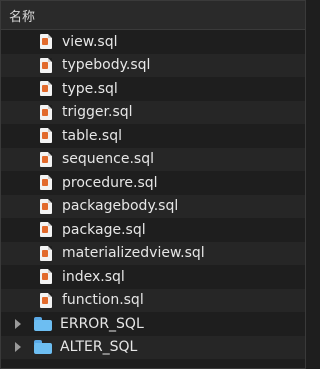 Image resolution: width=320 pixels, height=369 pixels. Describe the element at coordinates (153, 89) in the screenshot. I see `file-row: type.sql` at that location.